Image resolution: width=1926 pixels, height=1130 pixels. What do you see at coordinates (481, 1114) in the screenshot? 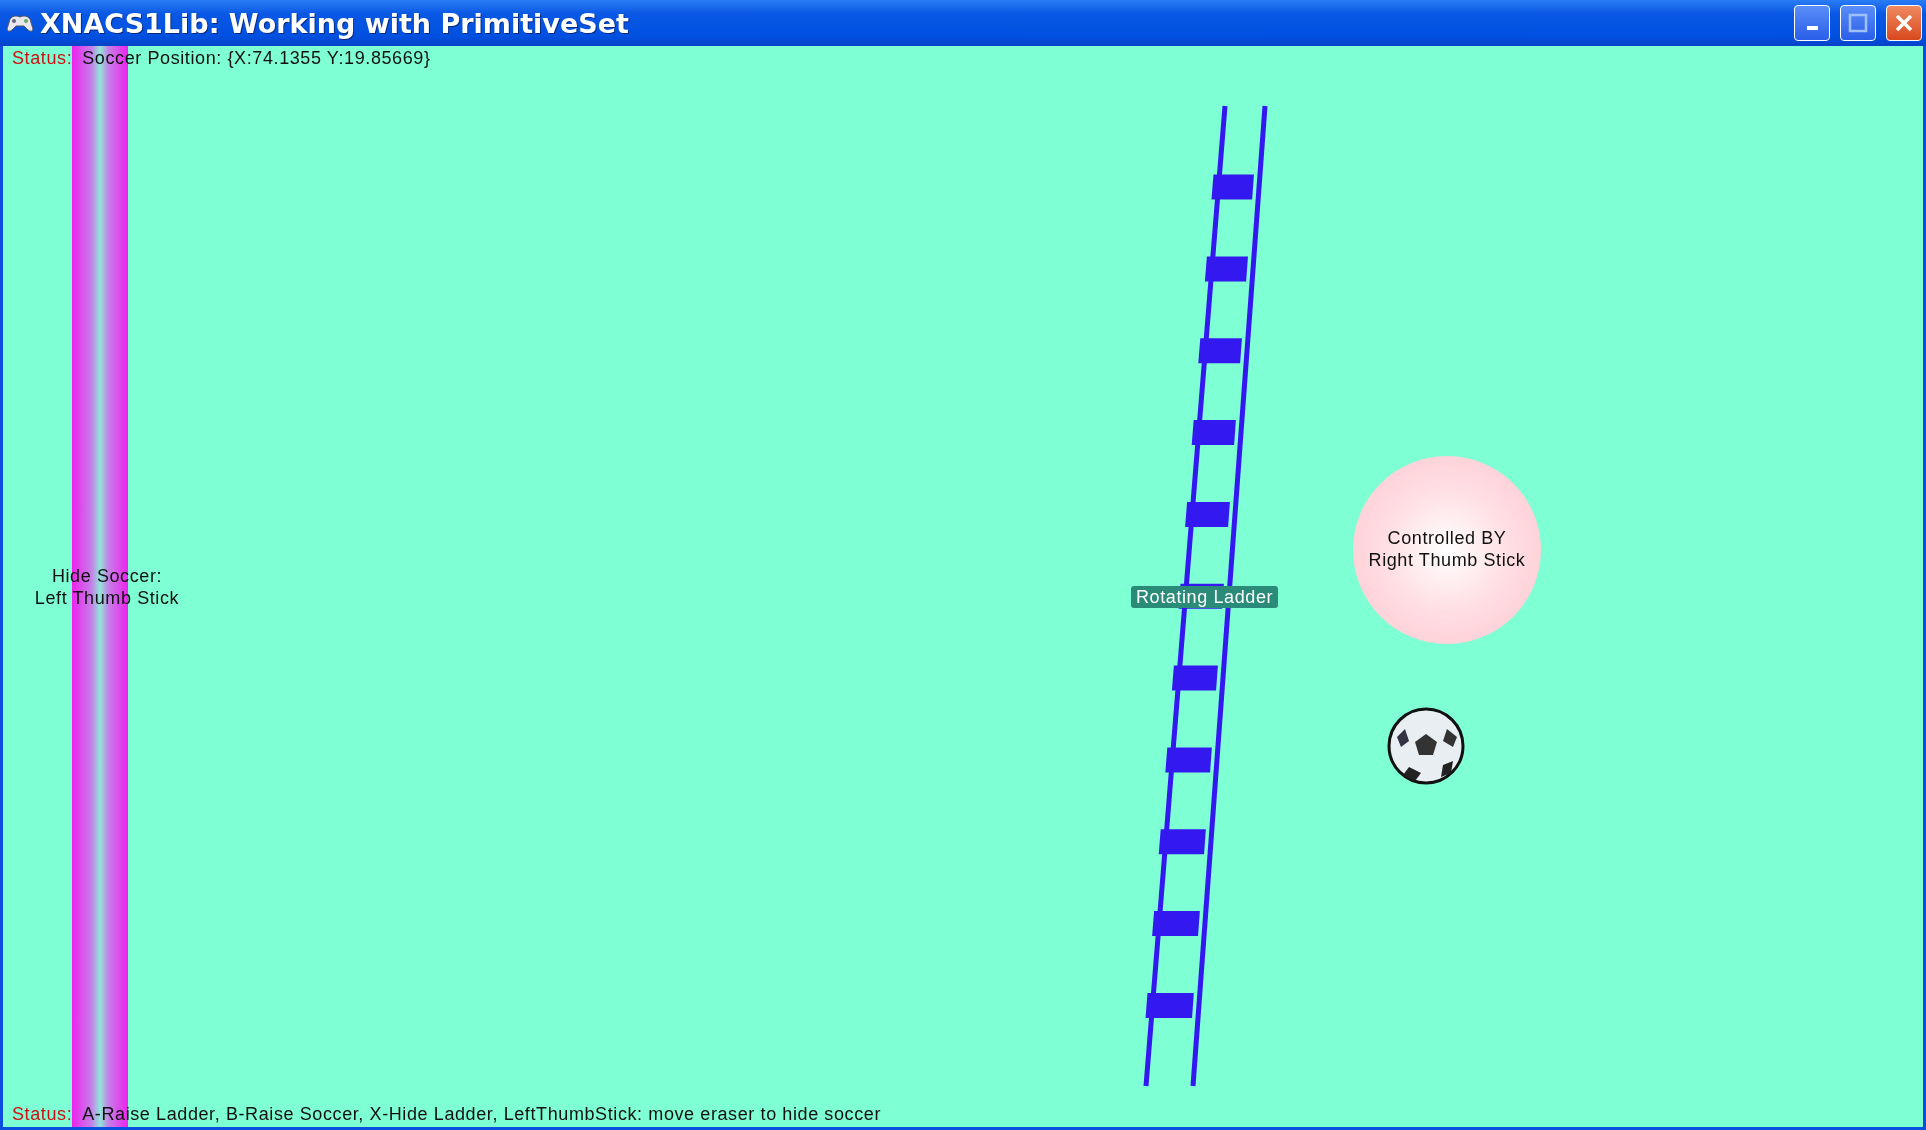
I see `status-text: A-Raise Ladder, B-Raise Soccer, X-Hide Ladder, LeftThumbStick: move eraser to hide soccer` at bounding box center [481, 1114].